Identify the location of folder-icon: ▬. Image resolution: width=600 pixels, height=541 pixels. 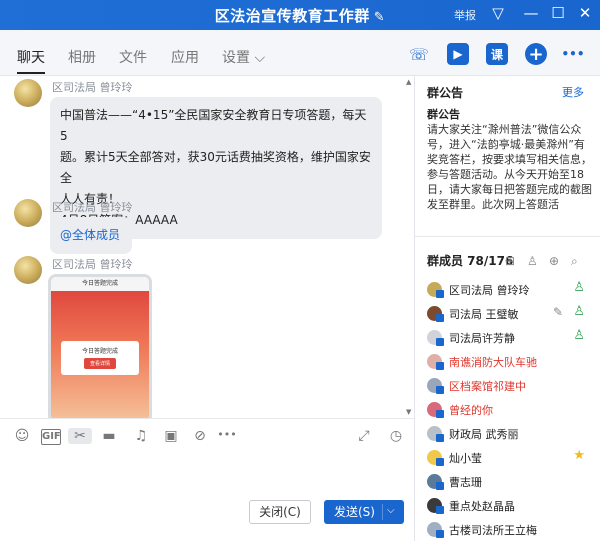
(109, 436).